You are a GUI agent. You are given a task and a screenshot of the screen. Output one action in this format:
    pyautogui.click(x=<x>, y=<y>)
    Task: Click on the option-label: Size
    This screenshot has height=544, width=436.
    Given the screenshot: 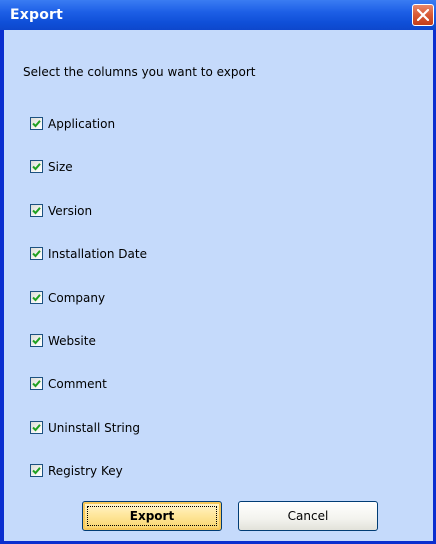 What is the action you would take?
    pyautogui.click(x=60, y=167)
    